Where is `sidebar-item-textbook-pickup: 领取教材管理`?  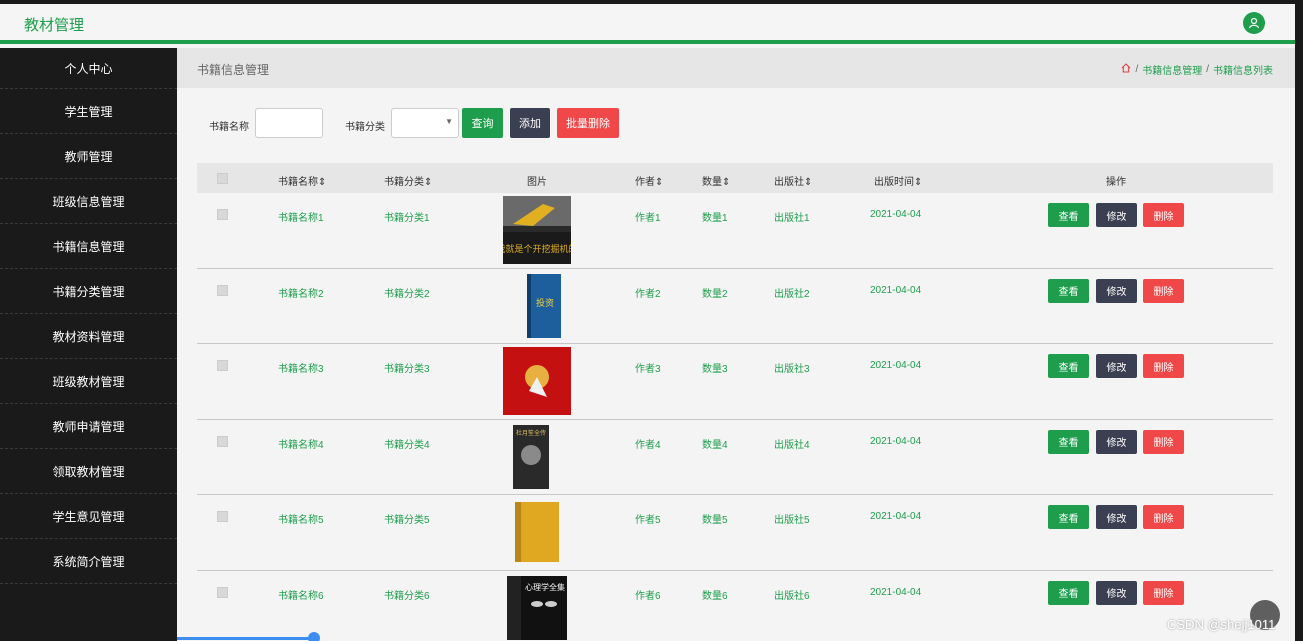 sidebar-item-textbook-pickup: 领取教材管理 is located at coordinates (88, 471).